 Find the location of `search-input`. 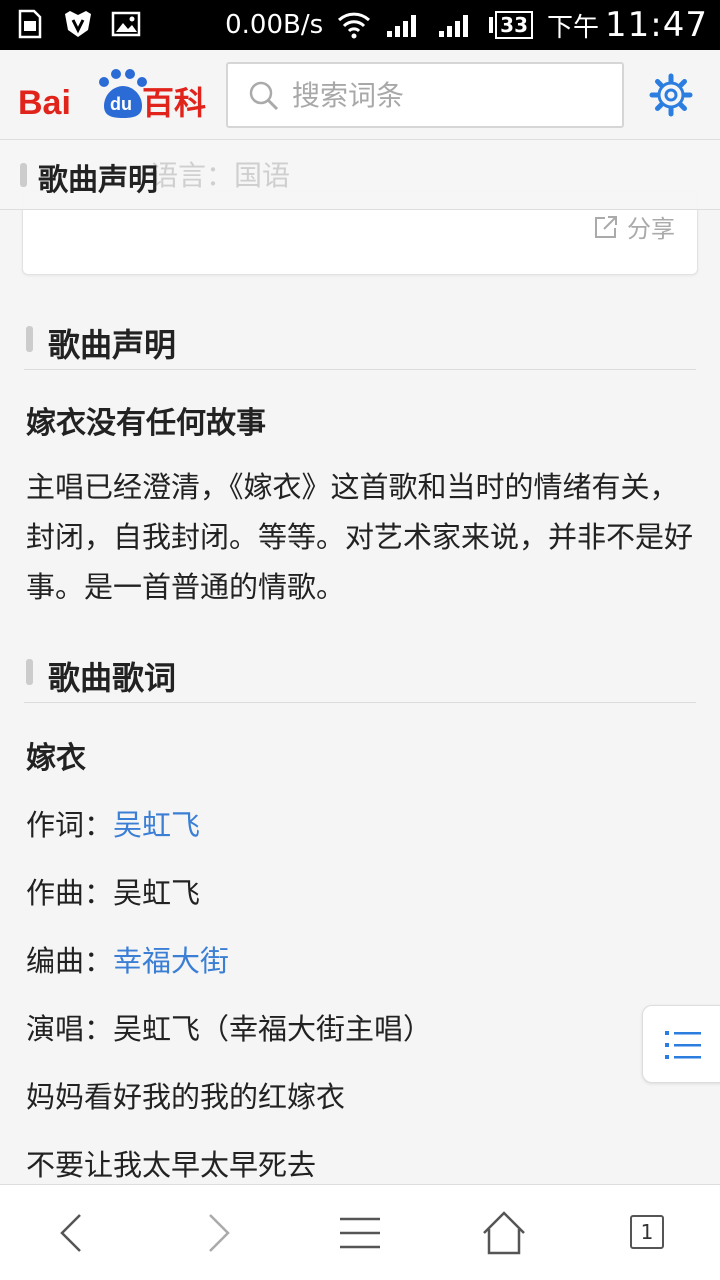

search-input is located at coordinates (452, 95).